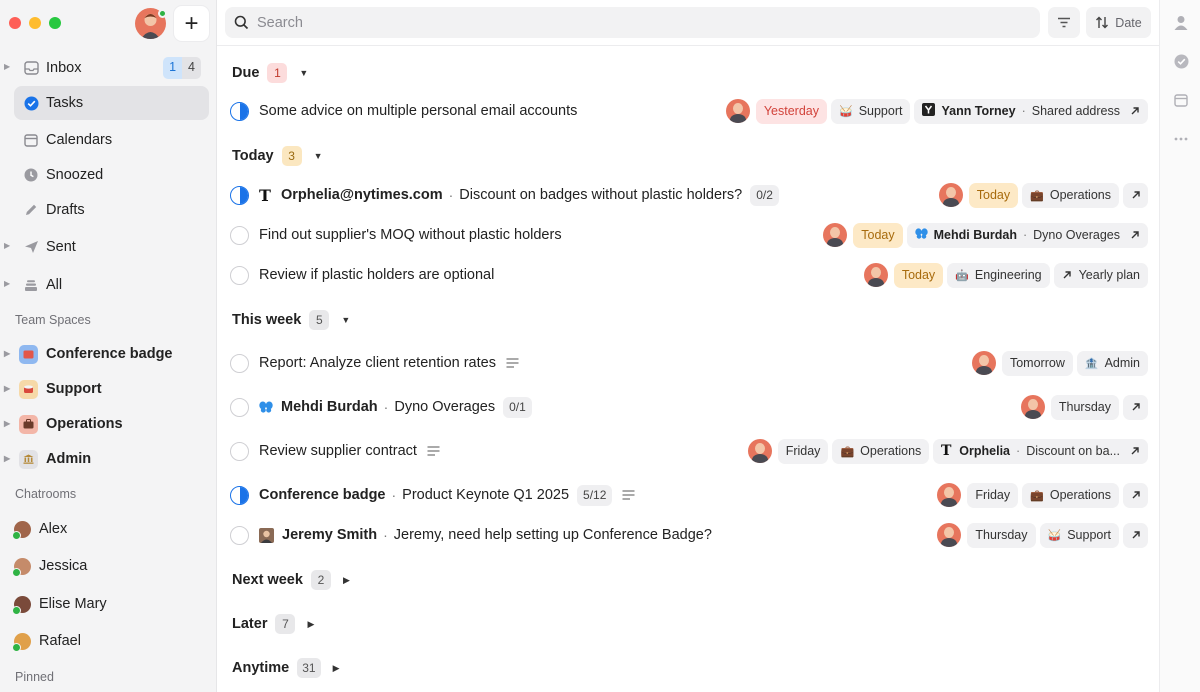 Image resolution: width=1200 pixels, height=692 pixels. I want to click on sidebar-space-admin: ▶ Admin, so click(106, 459).